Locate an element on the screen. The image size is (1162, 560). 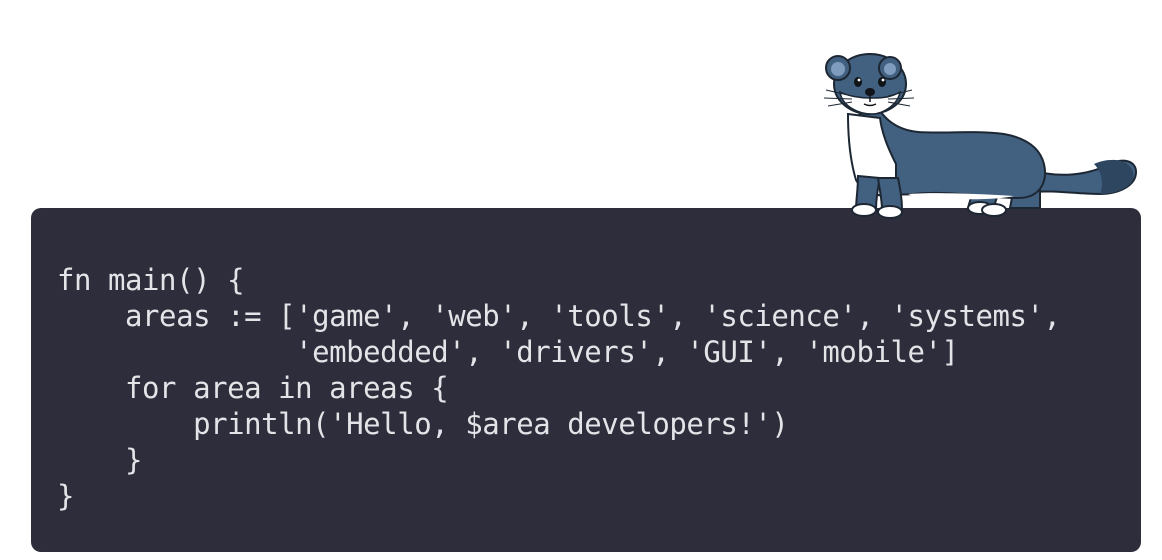
weasel-mascot-icon is located at coordinates (980, 136).